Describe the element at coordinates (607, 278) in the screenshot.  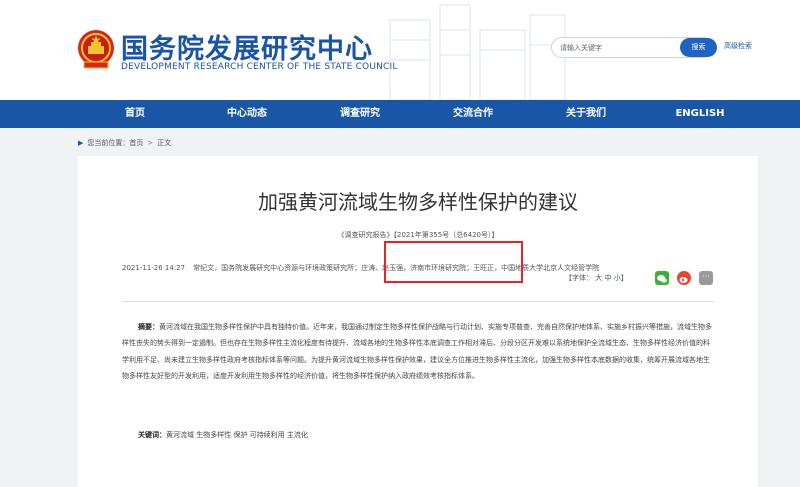
I see `font-size-medium: 中` at that location.